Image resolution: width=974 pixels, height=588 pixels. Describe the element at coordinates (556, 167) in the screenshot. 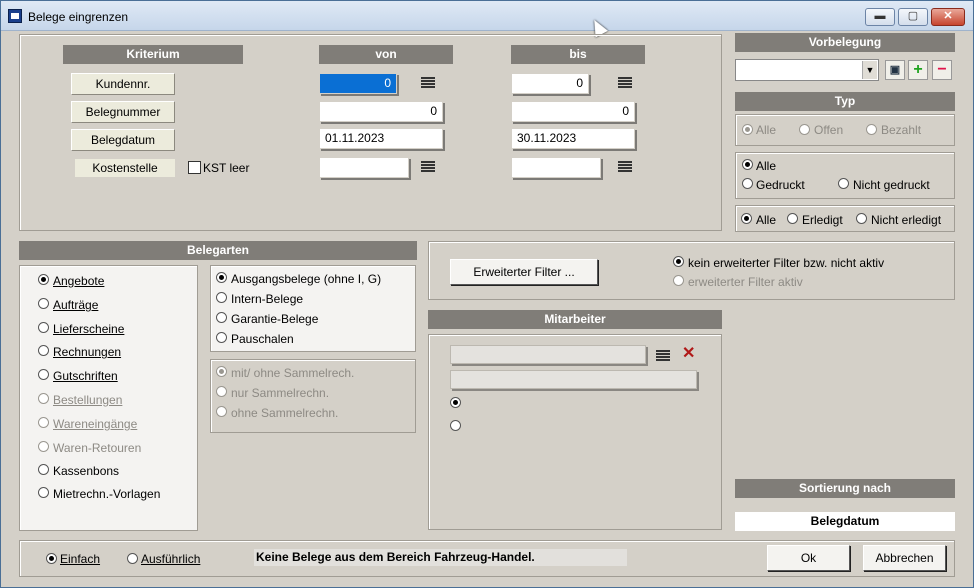

I see `kostenstelle-bis-input` at that location.